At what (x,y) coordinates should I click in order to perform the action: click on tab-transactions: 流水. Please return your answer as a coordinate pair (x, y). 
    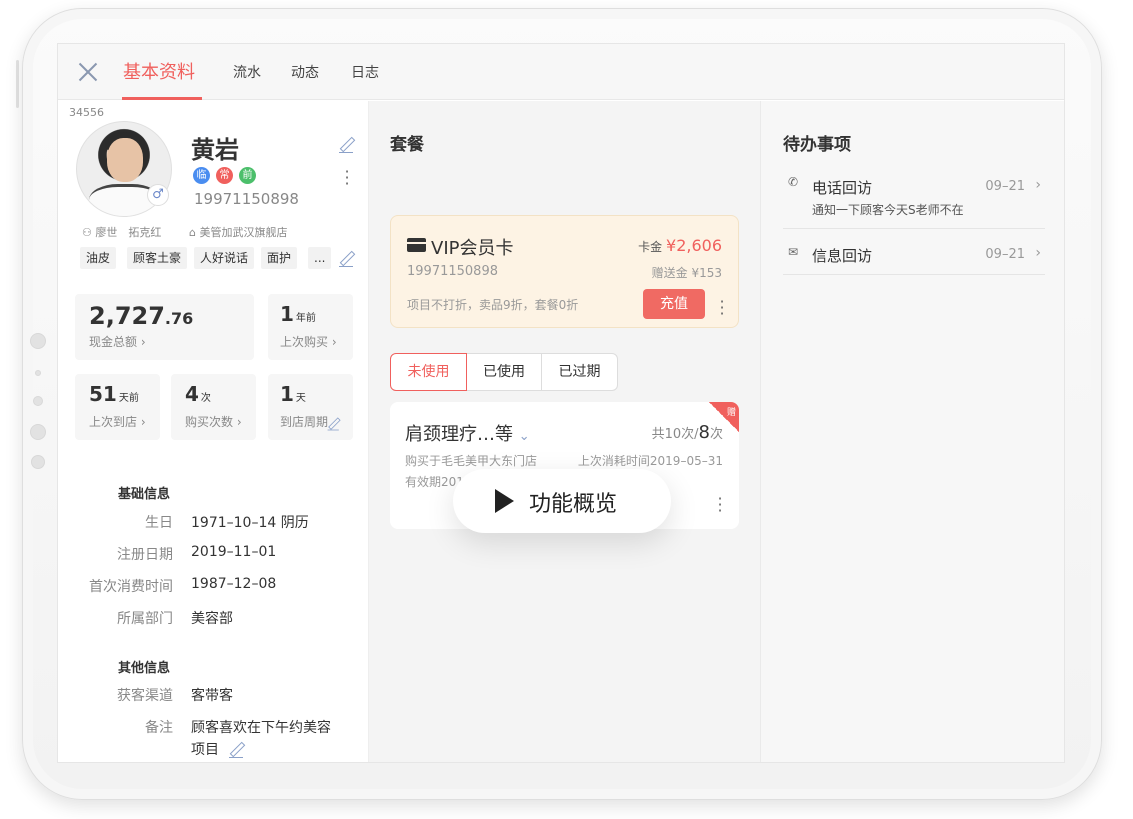
    Looking at the image, I should click on (247, 72).